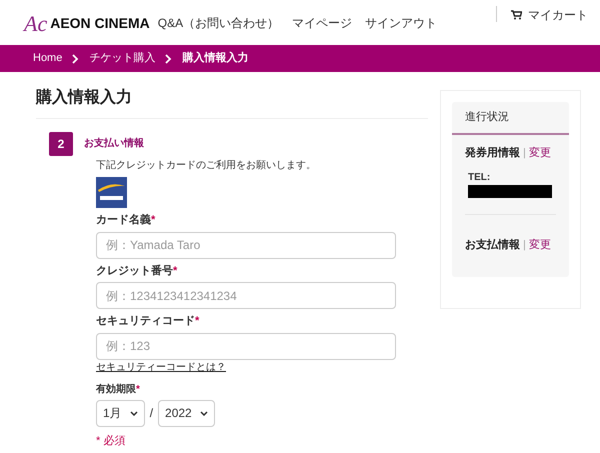 This screenshot has width=600, height=453. I want to click on field-label: セキュリティコード*, so click(148, 321).